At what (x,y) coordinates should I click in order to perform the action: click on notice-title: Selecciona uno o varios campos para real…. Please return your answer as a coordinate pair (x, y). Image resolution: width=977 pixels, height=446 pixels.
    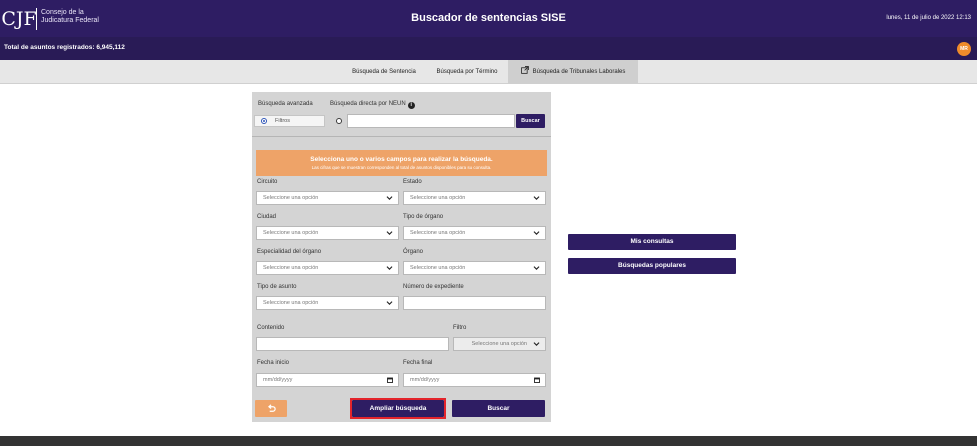
    Looking at the image, I should click on (401, 159).